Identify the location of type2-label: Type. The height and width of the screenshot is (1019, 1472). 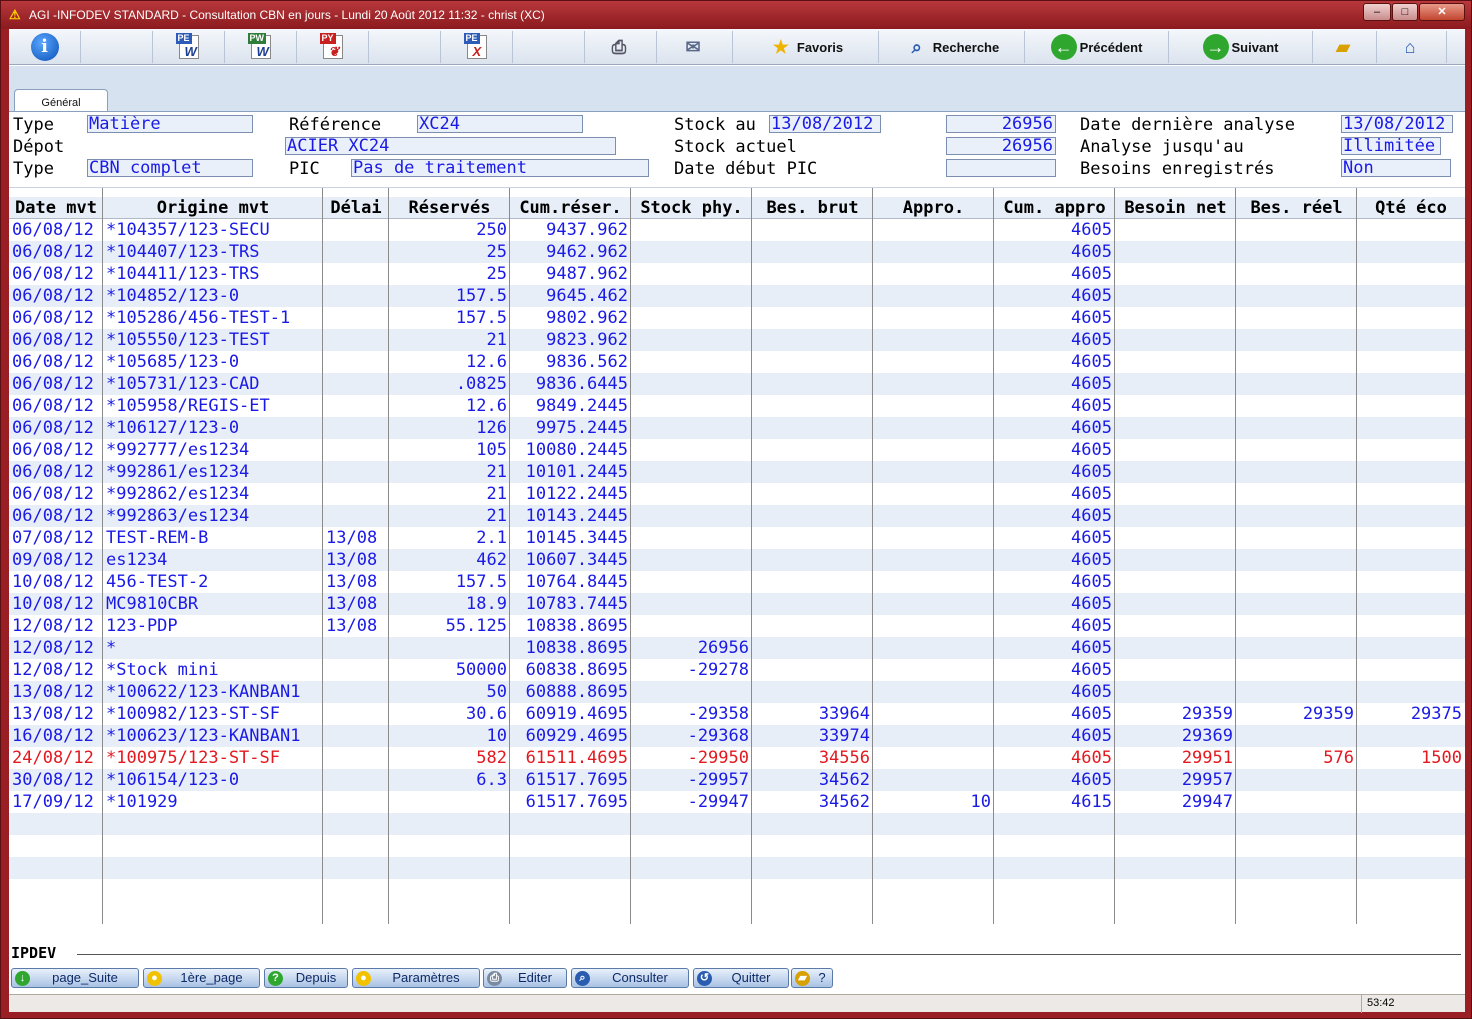
(33, 169).